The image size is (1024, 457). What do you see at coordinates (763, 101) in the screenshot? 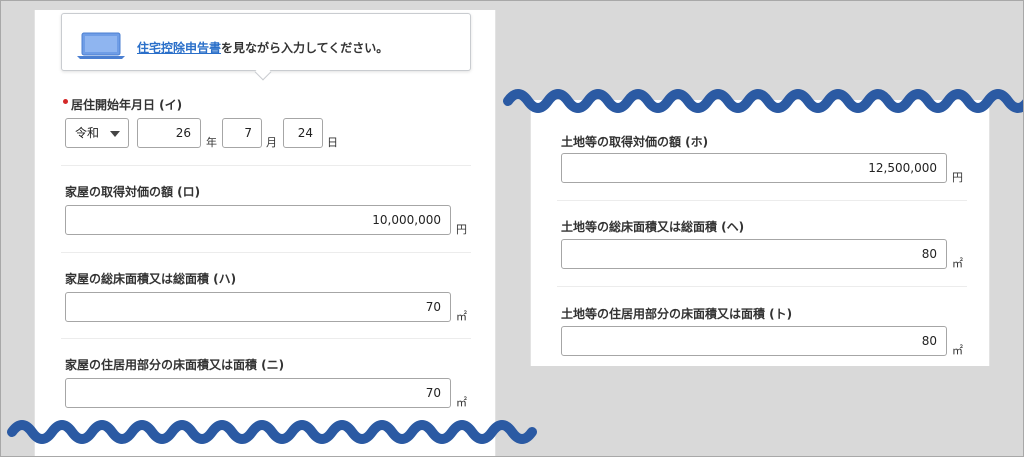
I see `wave-top-right` at bounding box center [763, 101].